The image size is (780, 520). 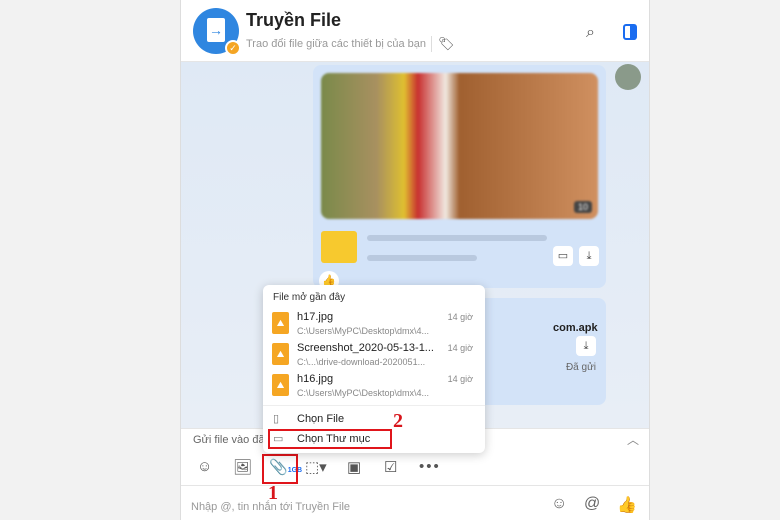 I want to click on message-input: Nhập @, tin nhắn tới Truyền File ☺ @ 👍, so click(x=415, y=503).